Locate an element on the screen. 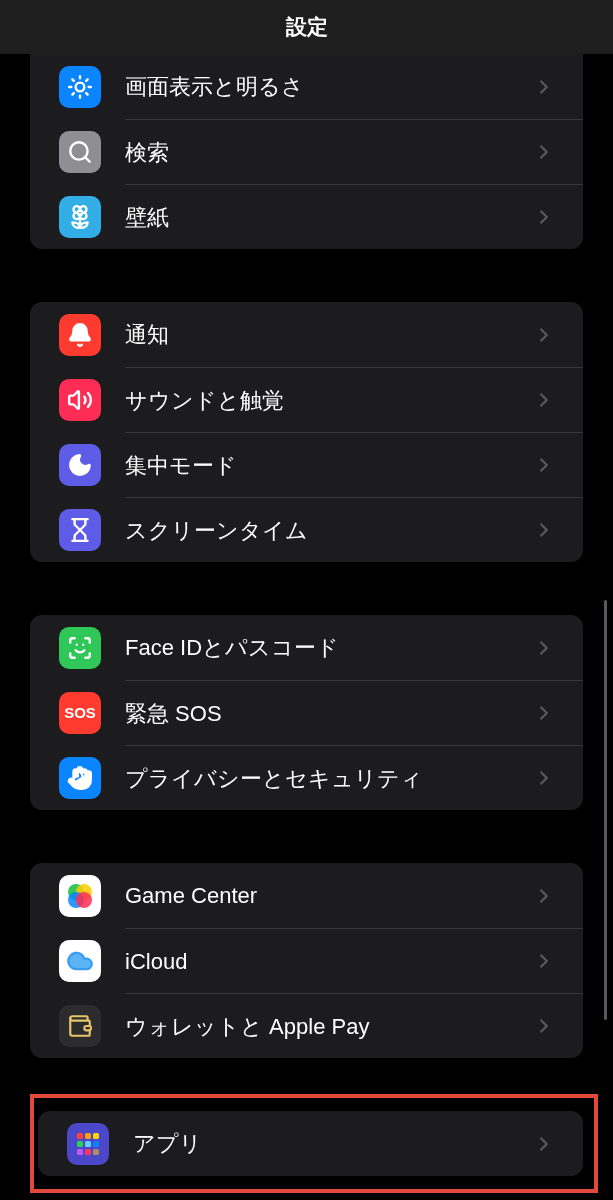 The width and height of the screenshot is (613, 1200). sun-icon is located at coordinates (80, 86).